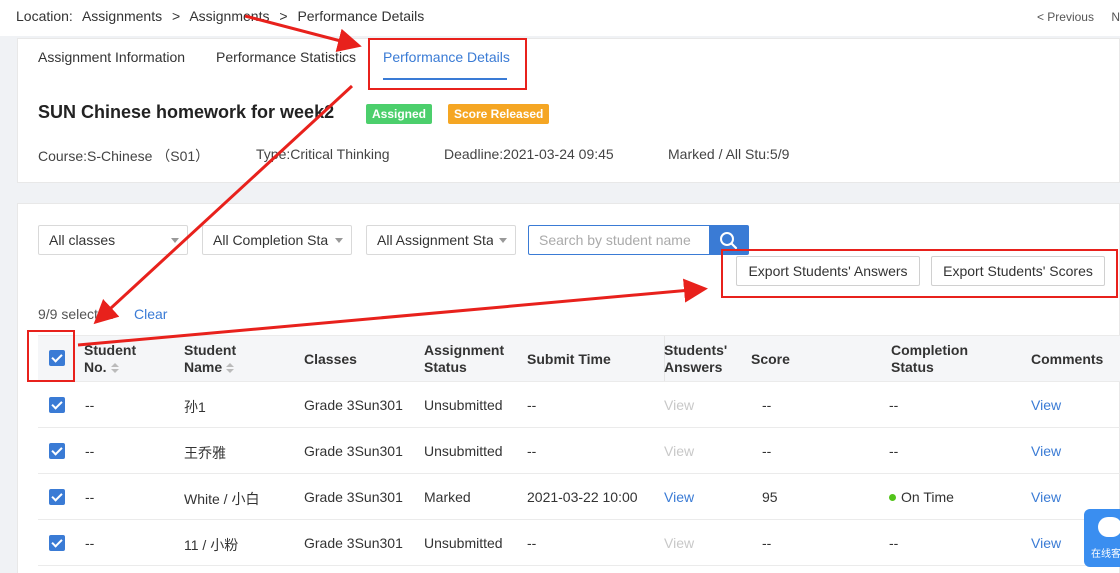  I want to click on arrow-to-tab, so click(303, 33).